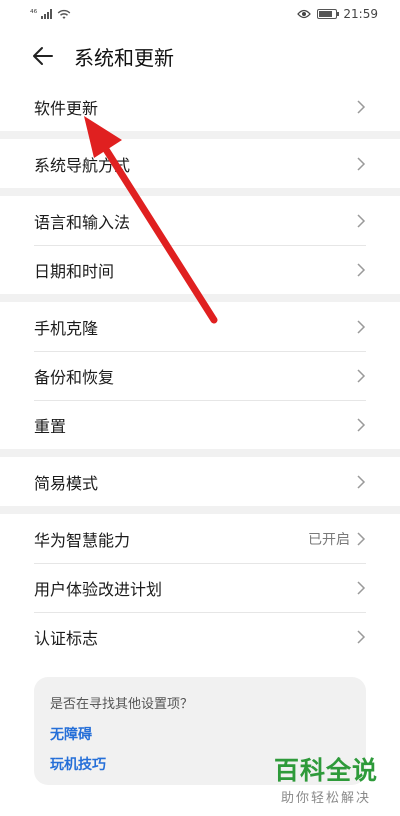 The width and height of the screenshot is (400, 816). Describe the element at coordinates (200, 56) in the screenshot. I see `header: 系统和更新` at that location.